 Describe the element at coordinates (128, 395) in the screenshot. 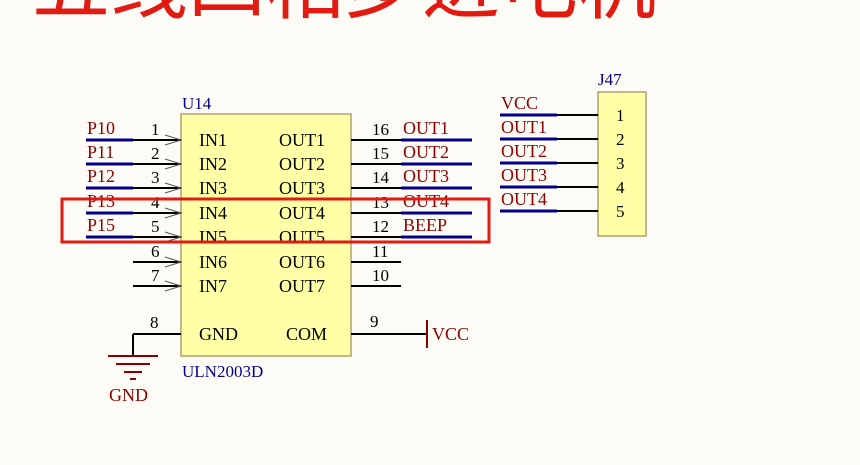

I see `gnd-label: GND` at that location.